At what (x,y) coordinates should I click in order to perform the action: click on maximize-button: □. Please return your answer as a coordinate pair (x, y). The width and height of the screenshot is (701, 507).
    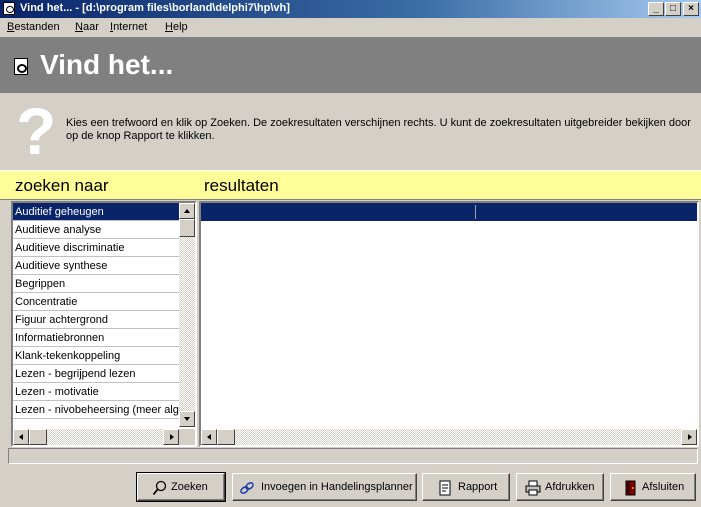
    Looking at the image, I should click on (673, 9).